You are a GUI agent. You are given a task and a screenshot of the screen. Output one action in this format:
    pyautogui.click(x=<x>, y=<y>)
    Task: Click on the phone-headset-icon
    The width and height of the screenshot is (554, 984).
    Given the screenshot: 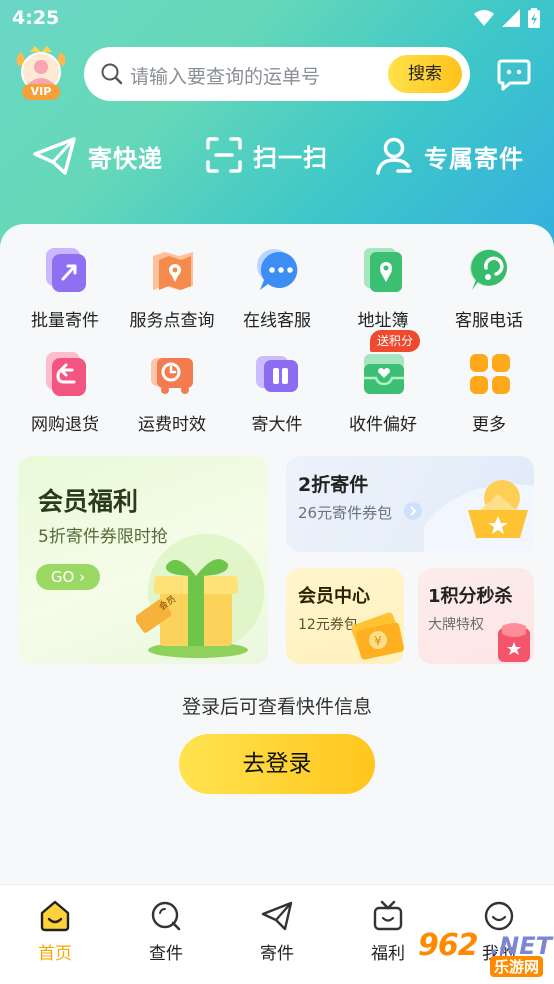 What is the action you would take?
    pyautogui.click(x=488, y=269)
    